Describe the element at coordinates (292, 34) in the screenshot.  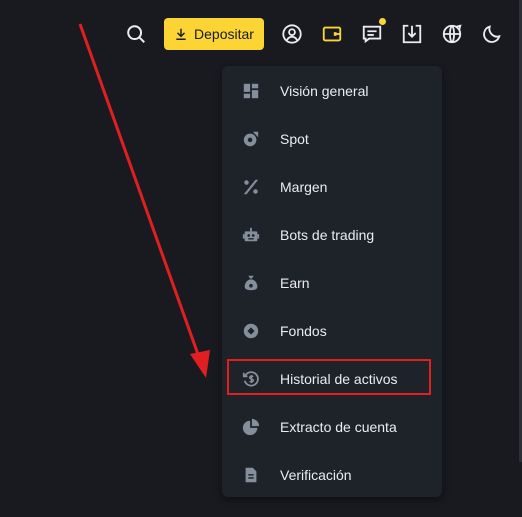
I see `user-icon` at that location.